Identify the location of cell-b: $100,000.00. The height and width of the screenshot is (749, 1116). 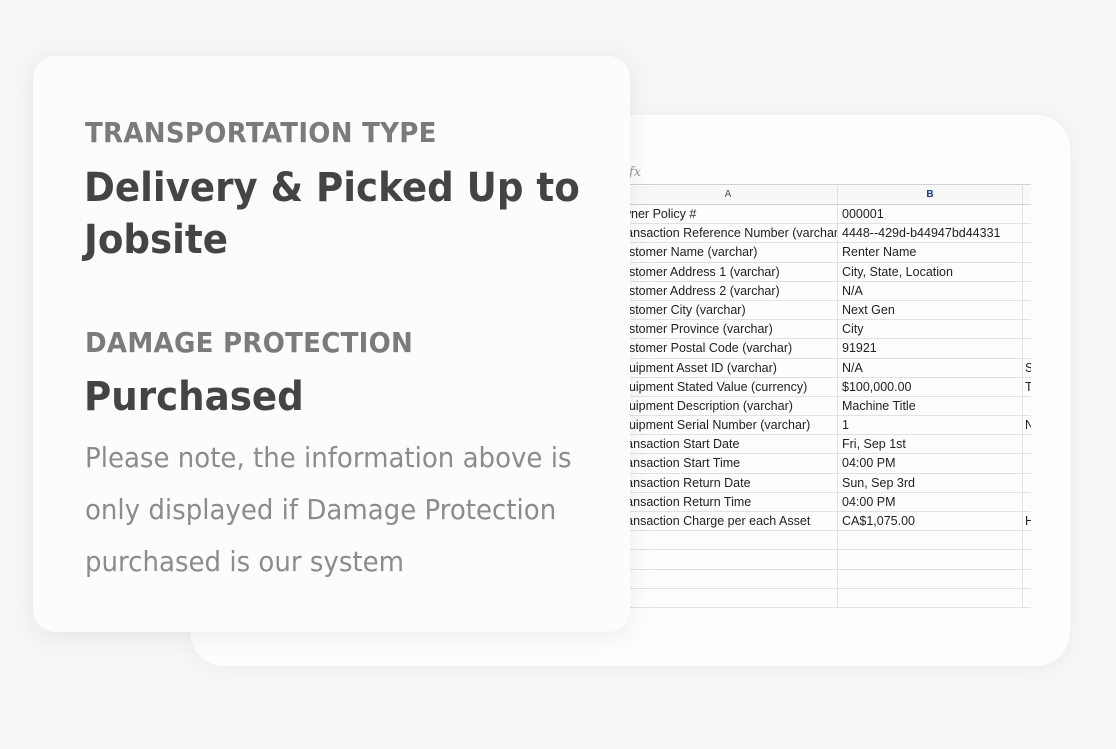
(930, 386).